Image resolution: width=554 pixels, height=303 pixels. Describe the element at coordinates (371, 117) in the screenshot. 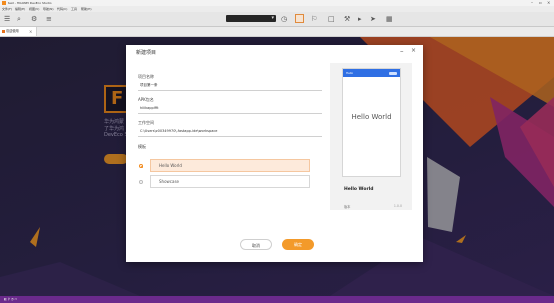

I see `preview-content-text: Hello World` at that location.